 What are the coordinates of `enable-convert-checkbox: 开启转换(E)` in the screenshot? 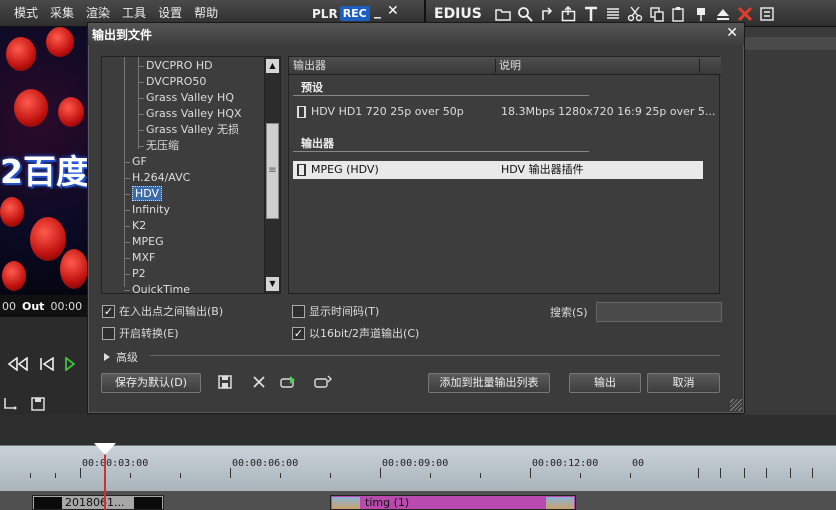 It's located at (140, 333).